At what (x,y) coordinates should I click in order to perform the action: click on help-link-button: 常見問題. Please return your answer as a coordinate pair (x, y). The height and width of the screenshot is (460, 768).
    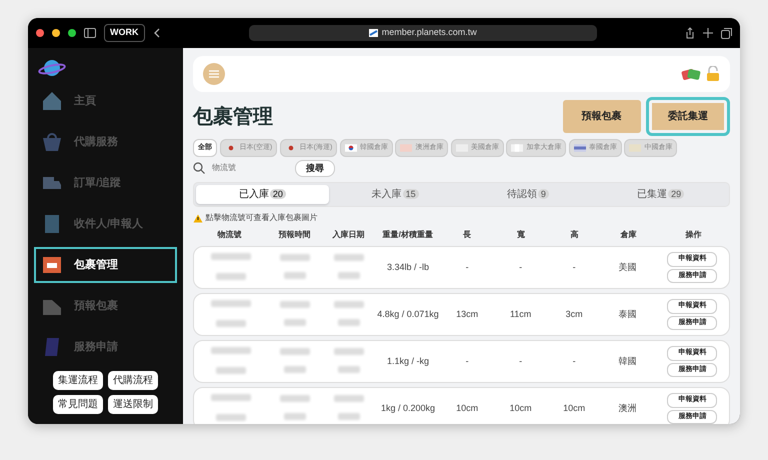
    Looking at the image, I should click on (78, 404).